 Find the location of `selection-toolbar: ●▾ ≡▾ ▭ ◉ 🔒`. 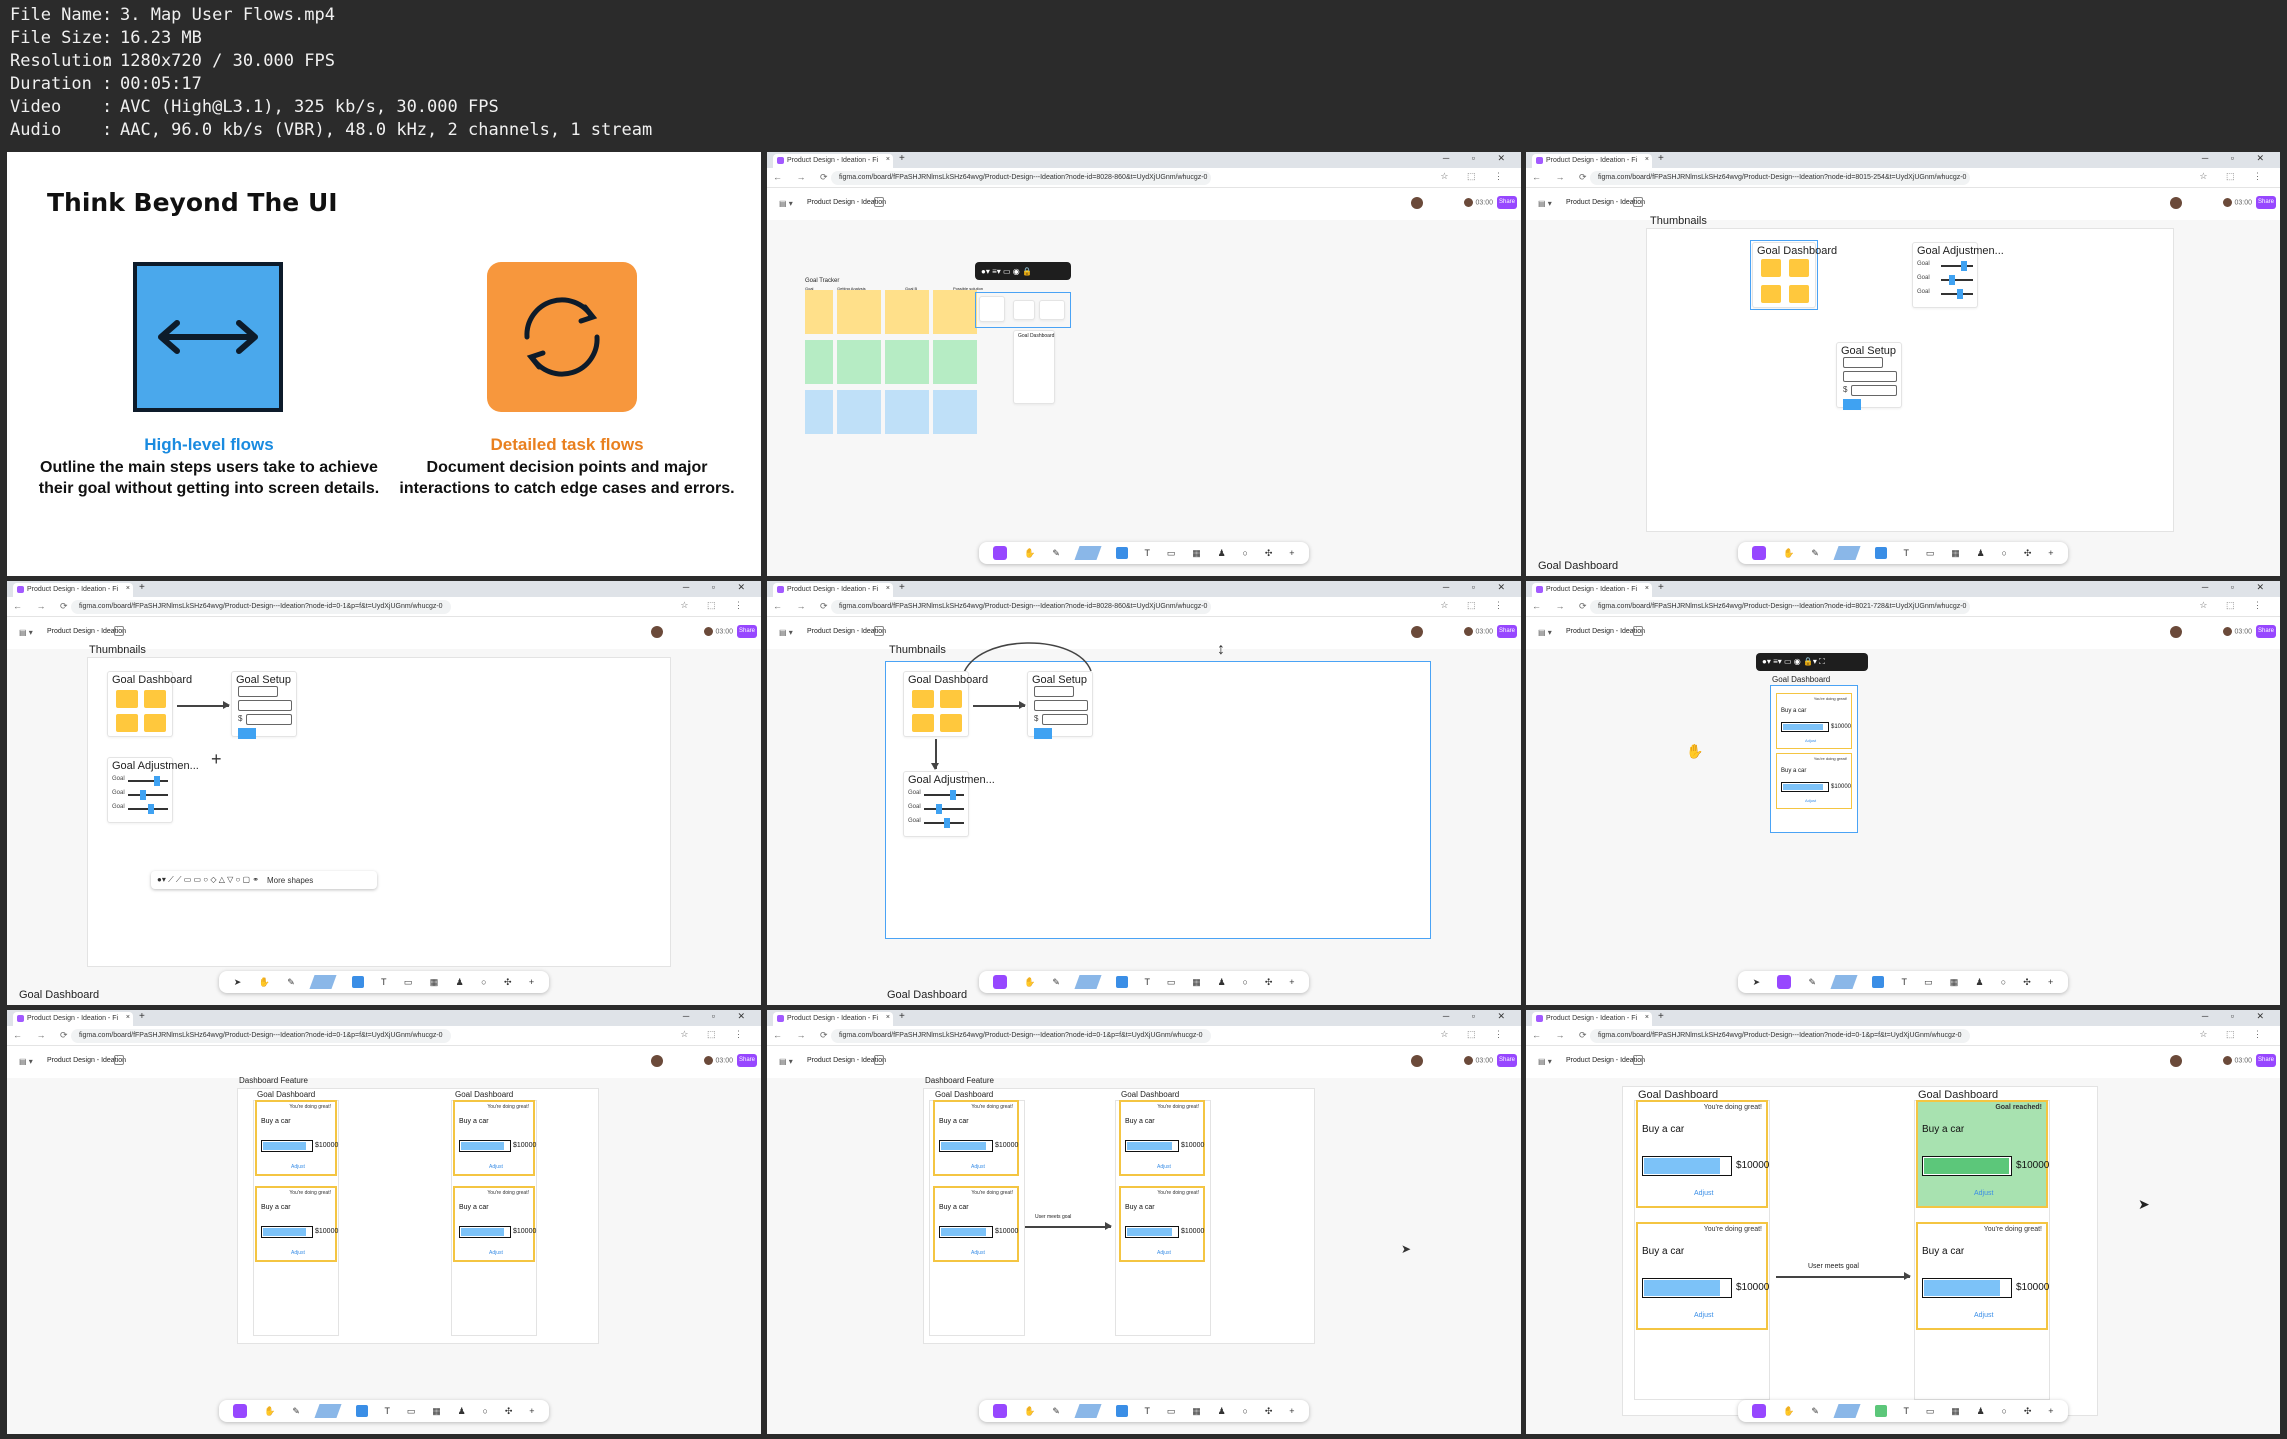

selection-toolbar: ●▾ ≡▾ ▭ ◉ 🔒 is located at coordinates (1023, 271).